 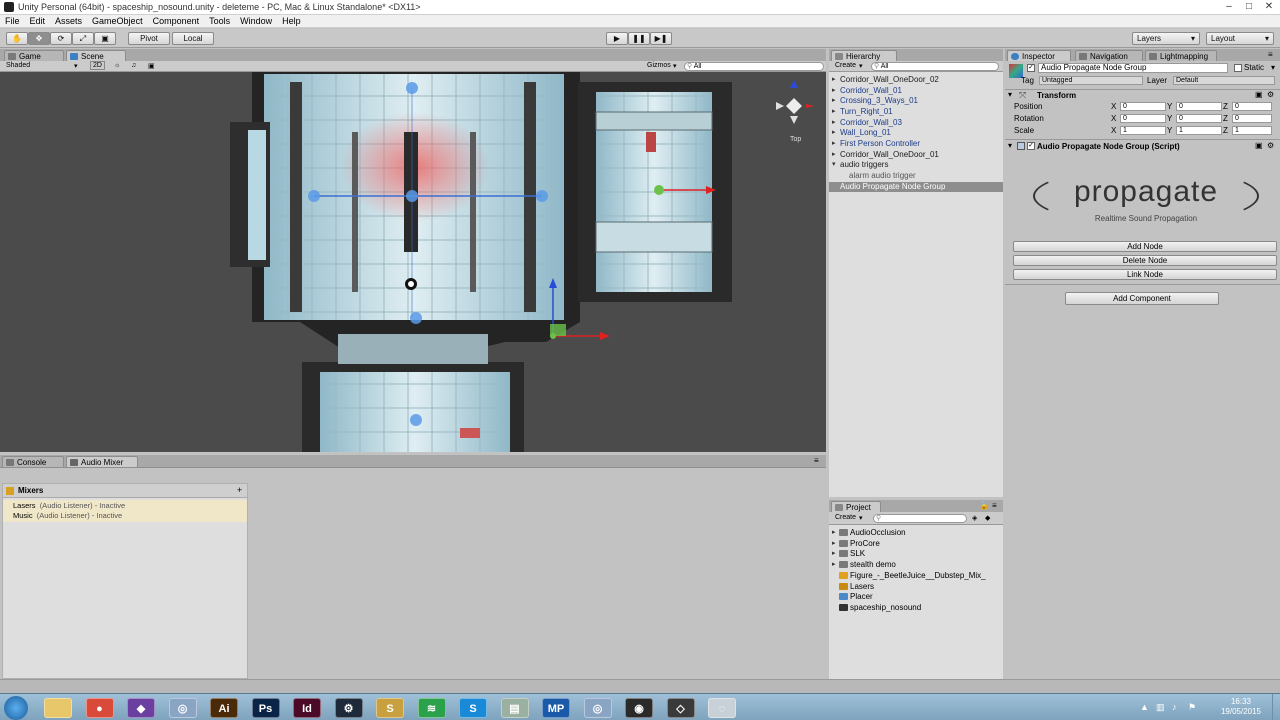 What do you see at coordinates (83, 38) in the screenshot?
I see `scale-tool-icon: ⤢` at bounding box center [83, 38].